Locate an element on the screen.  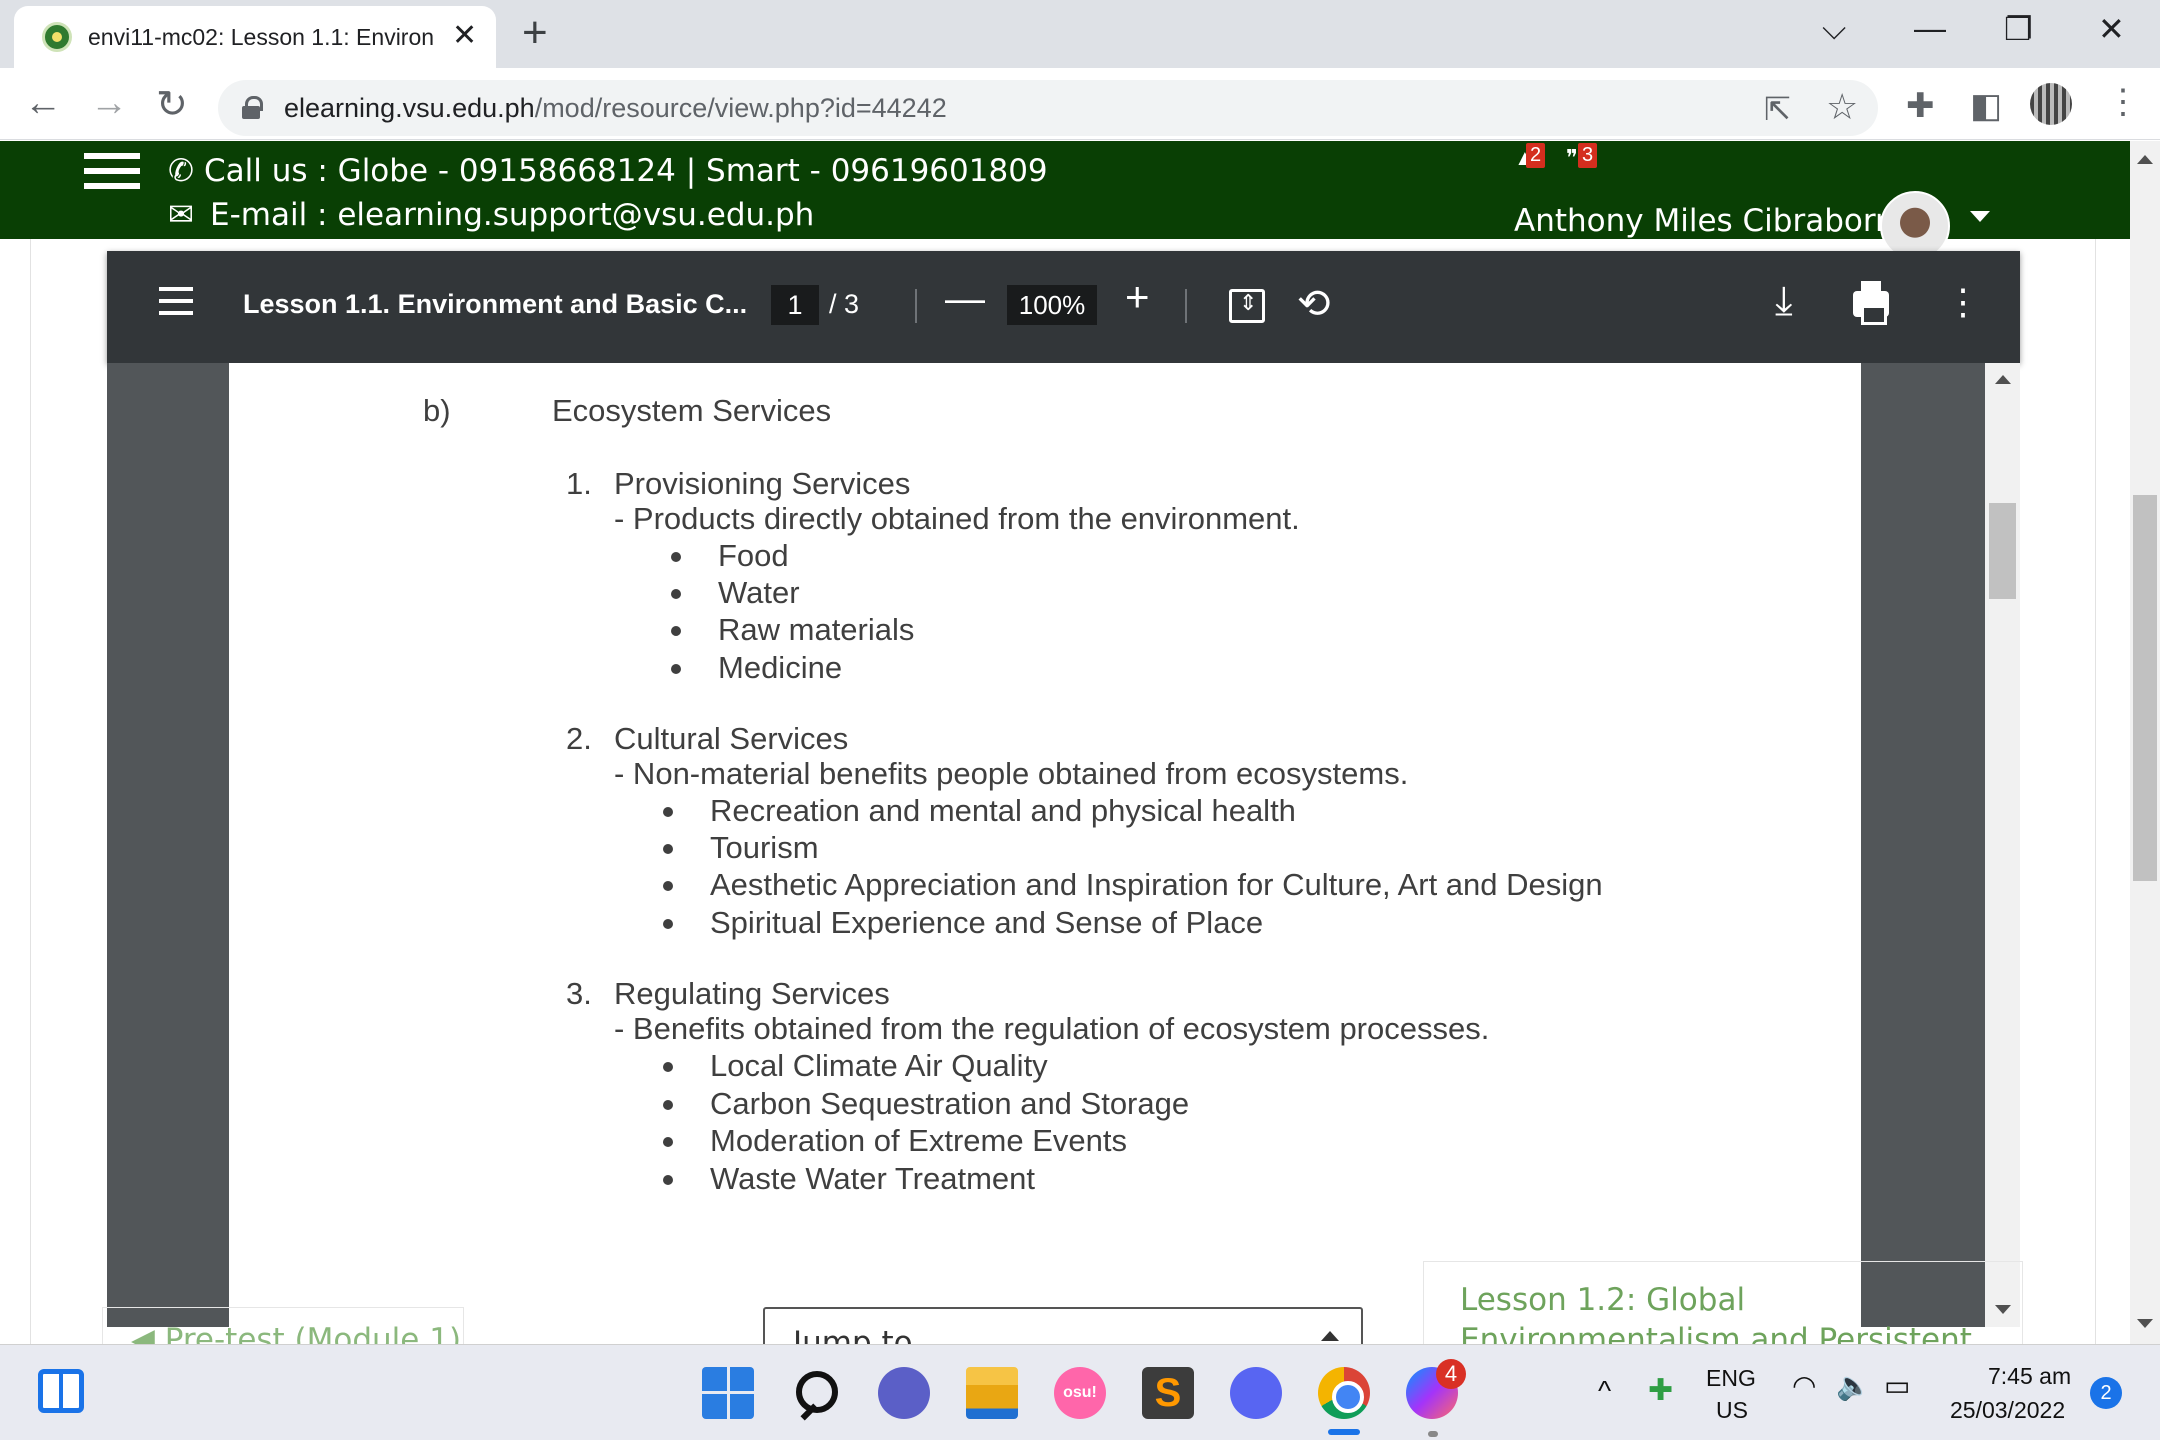
list-item: Food is located at coordinates (753, 555).